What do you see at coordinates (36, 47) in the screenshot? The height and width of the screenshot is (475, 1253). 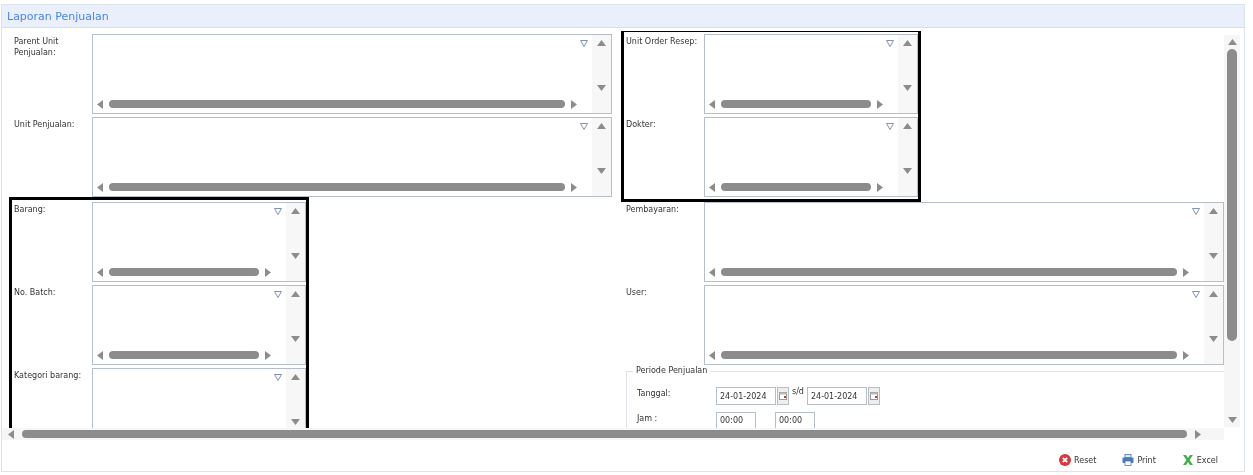 I see `field-label: Parent Unit Penjualan:` at bounding box center [36, 47].